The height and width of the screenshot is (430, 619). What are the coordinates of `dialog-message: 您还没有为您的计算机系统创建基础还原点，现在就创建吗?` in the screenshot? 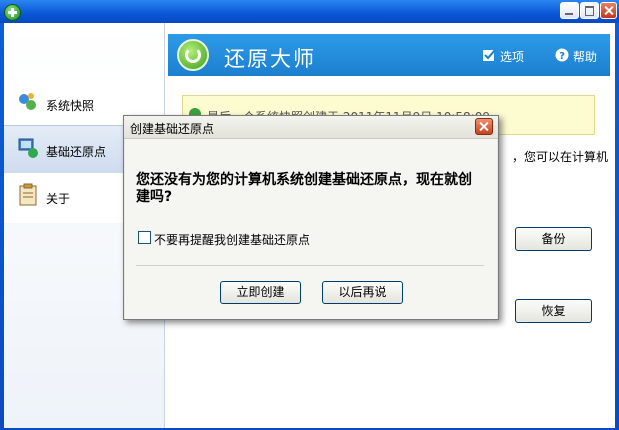 It's located at (304, 188).